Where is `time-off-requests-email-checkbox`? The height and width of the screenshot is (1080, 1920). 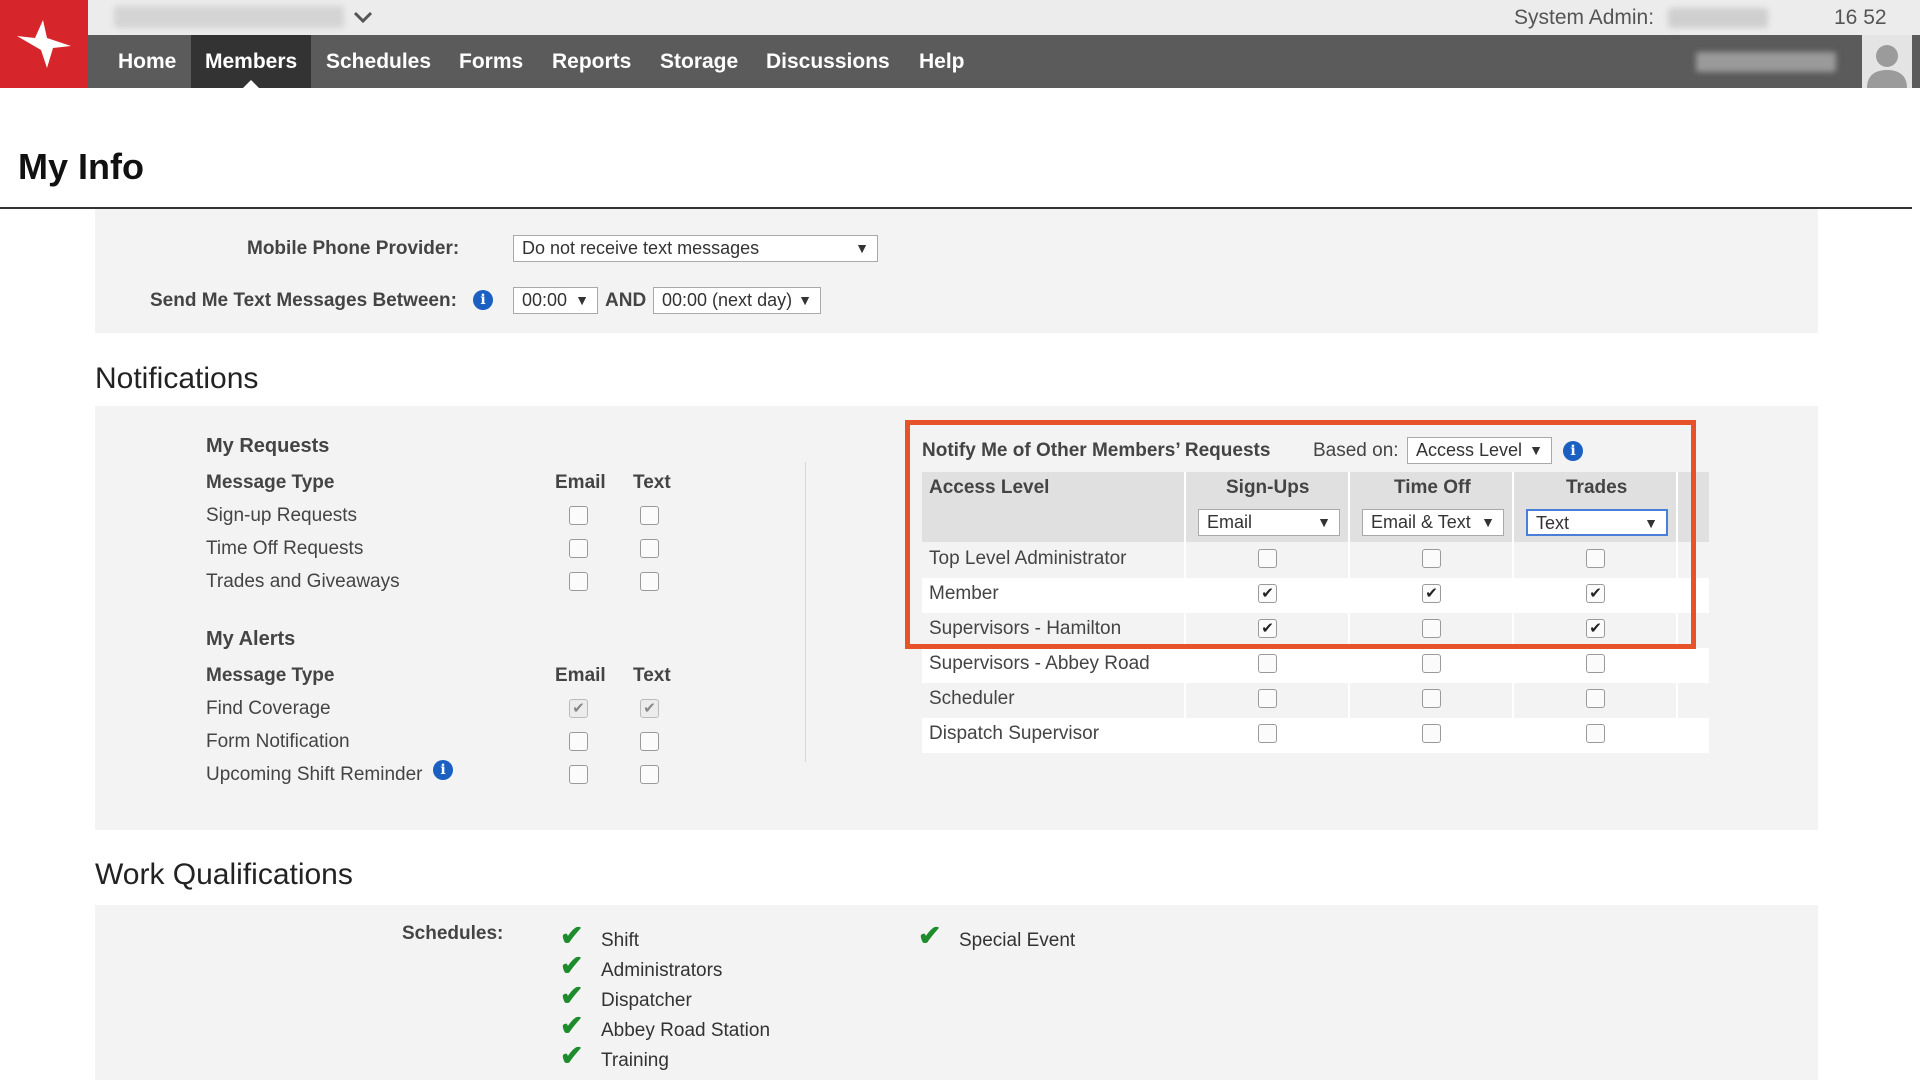 time-off-requests-email-checkbox is located at coordinates (578, 548).